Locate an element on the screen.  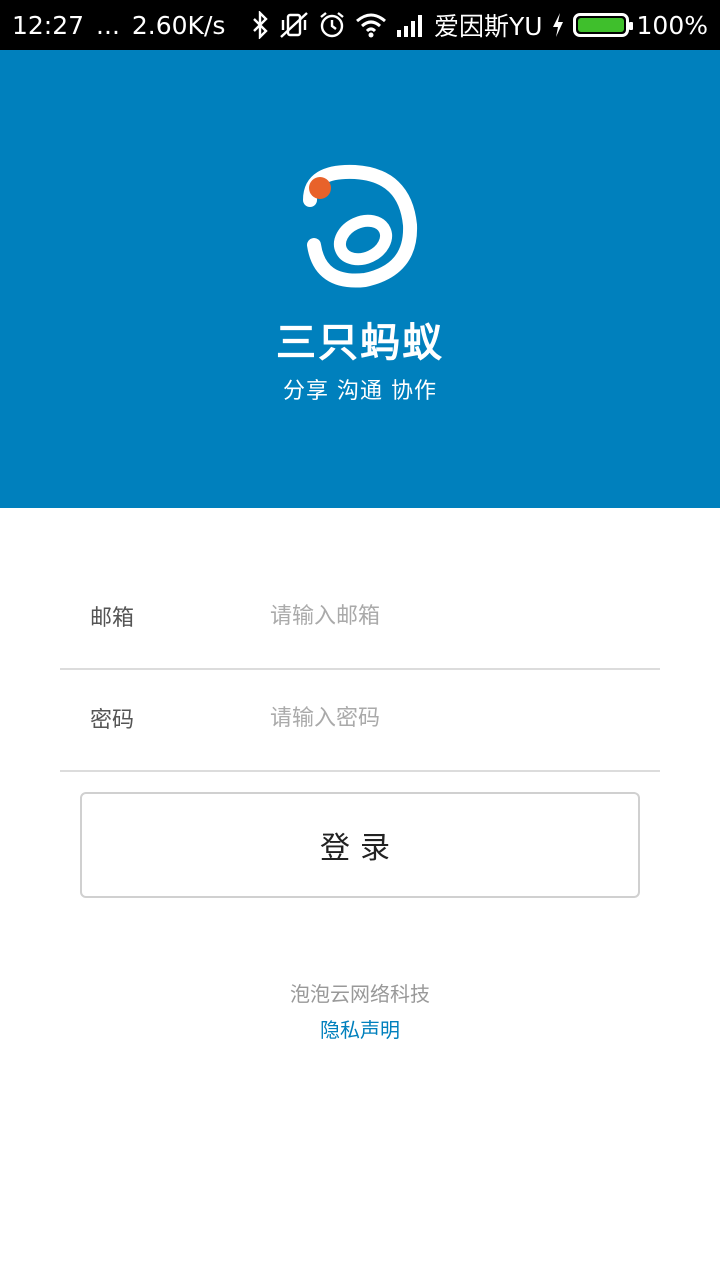
status-carrier: 爱因斯YU is located at coordinates (488, 26).